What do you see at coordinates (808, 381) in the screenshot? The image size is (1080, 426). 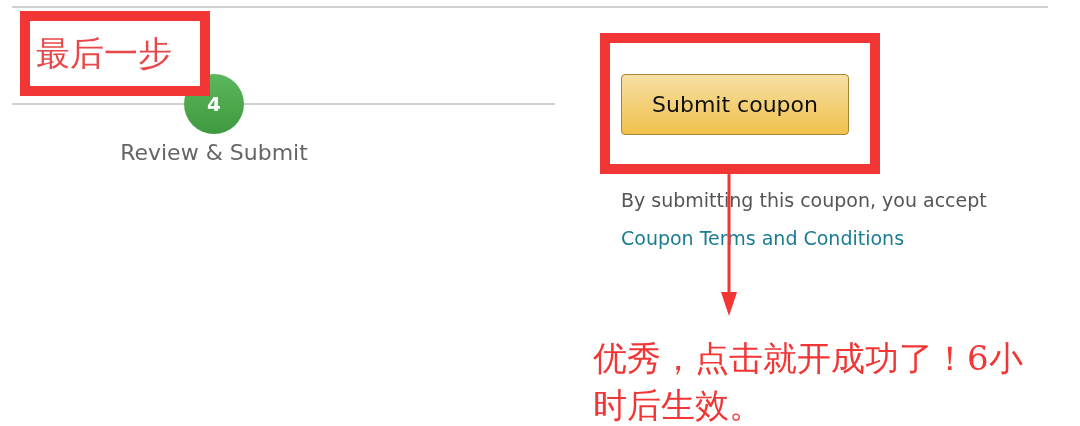 I see `annotation-text: 优秀，点击就开成功了！6小时后生效。` at bounding box center [808, 381].